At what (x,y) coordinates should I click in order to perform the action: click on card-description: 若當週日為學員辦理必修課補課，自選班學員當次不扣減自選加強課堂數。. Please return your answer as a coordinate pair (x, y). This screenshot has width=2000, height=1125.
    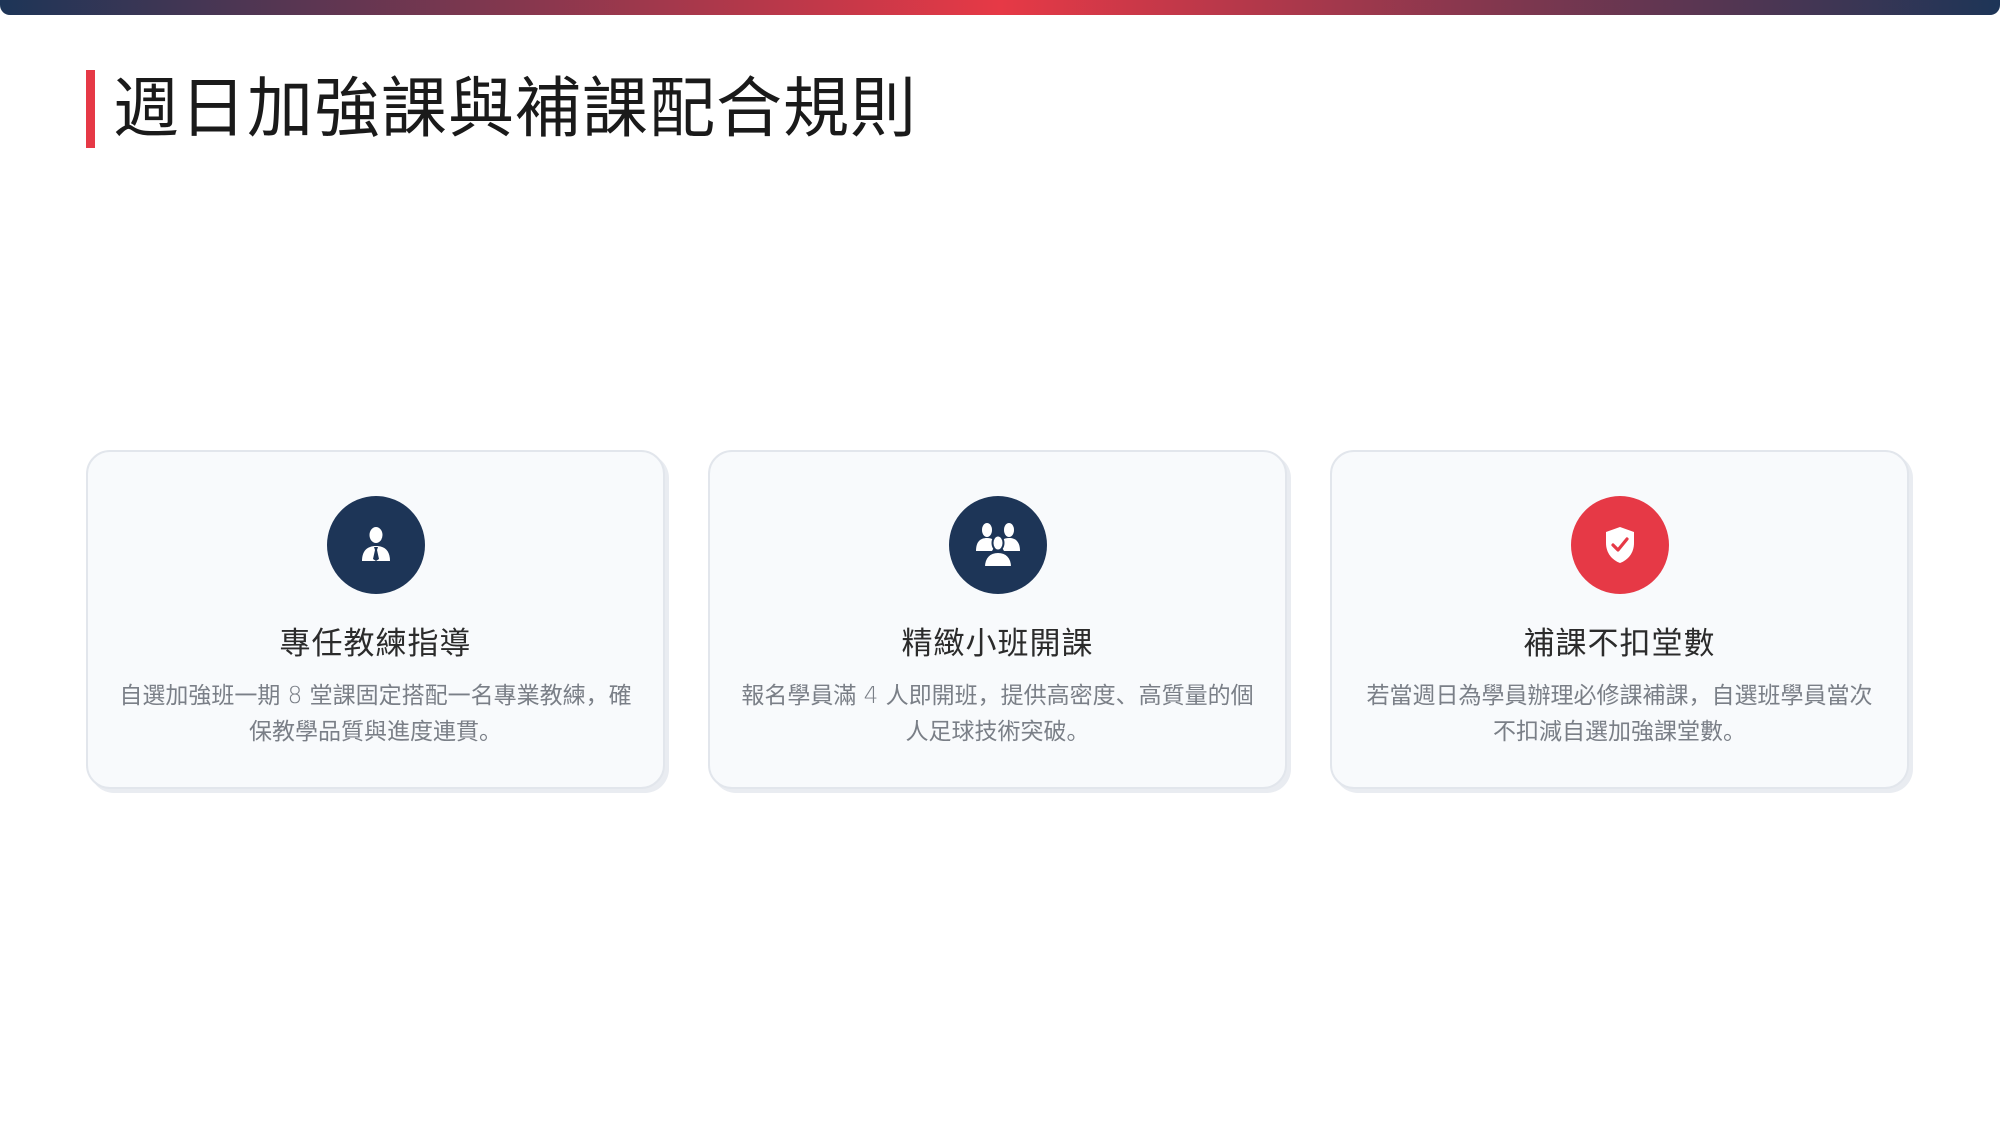
    Looking at the image, I should click on (1619, 714).